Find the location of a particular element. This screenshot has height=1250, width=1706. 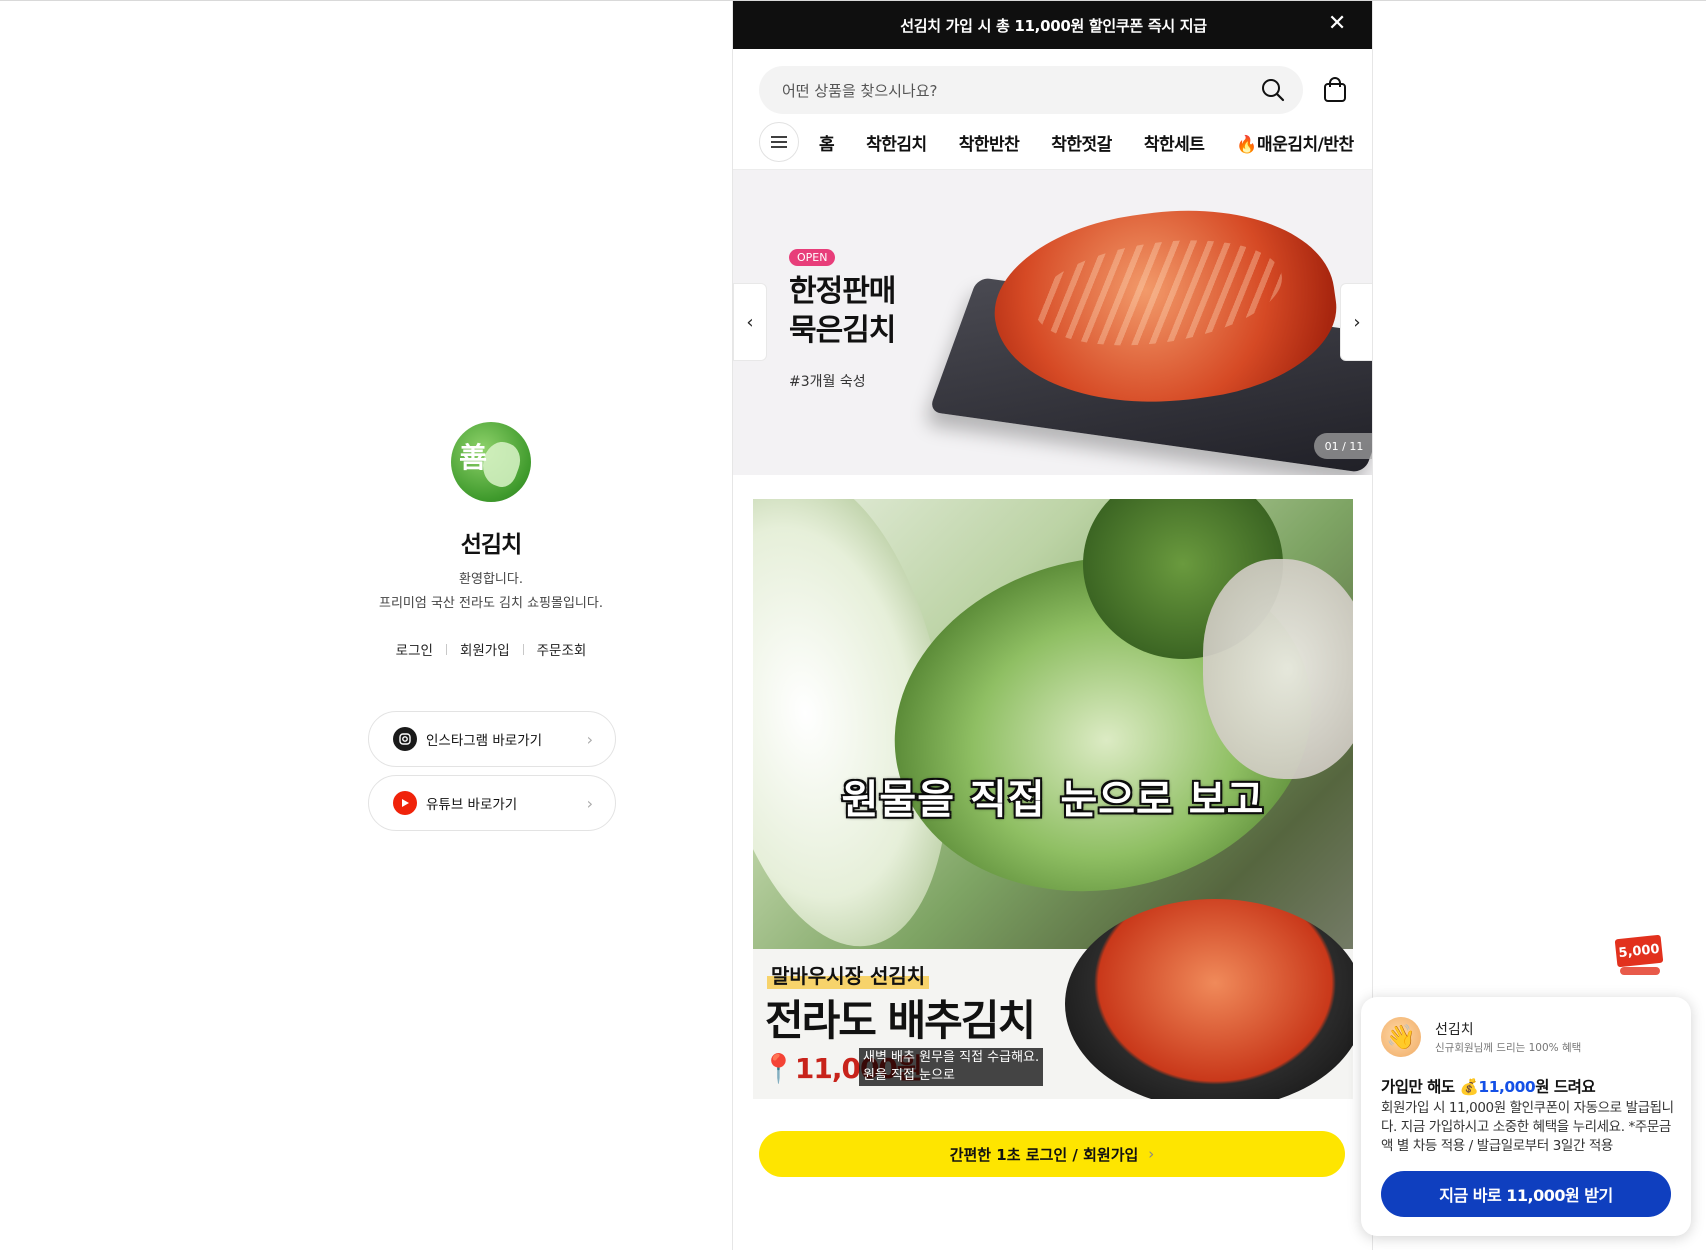

popup-subtitle: 신규회원님께 드리는 100% 혜택 is located at coordinates (1508, 1048).